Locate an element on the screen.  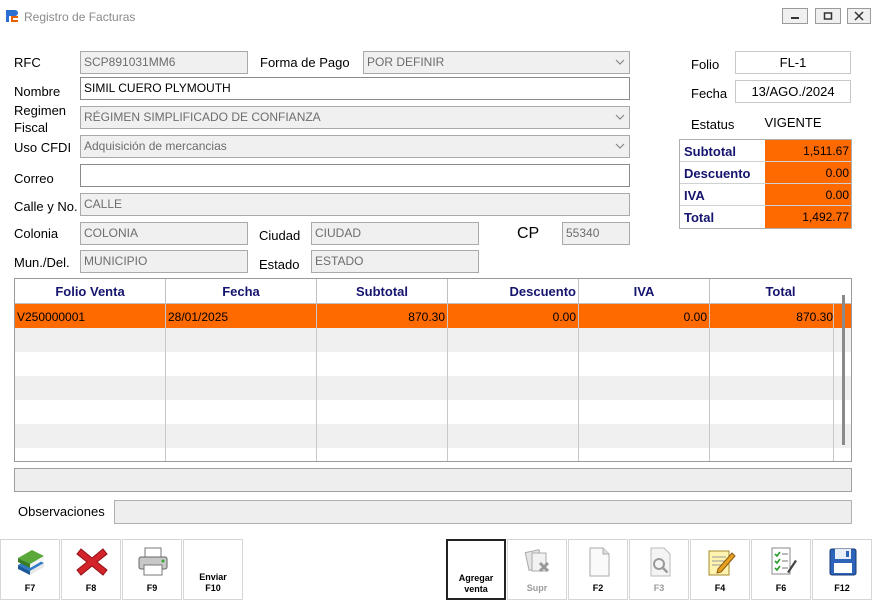
col-total: Total is located at coordinates (780, 291).